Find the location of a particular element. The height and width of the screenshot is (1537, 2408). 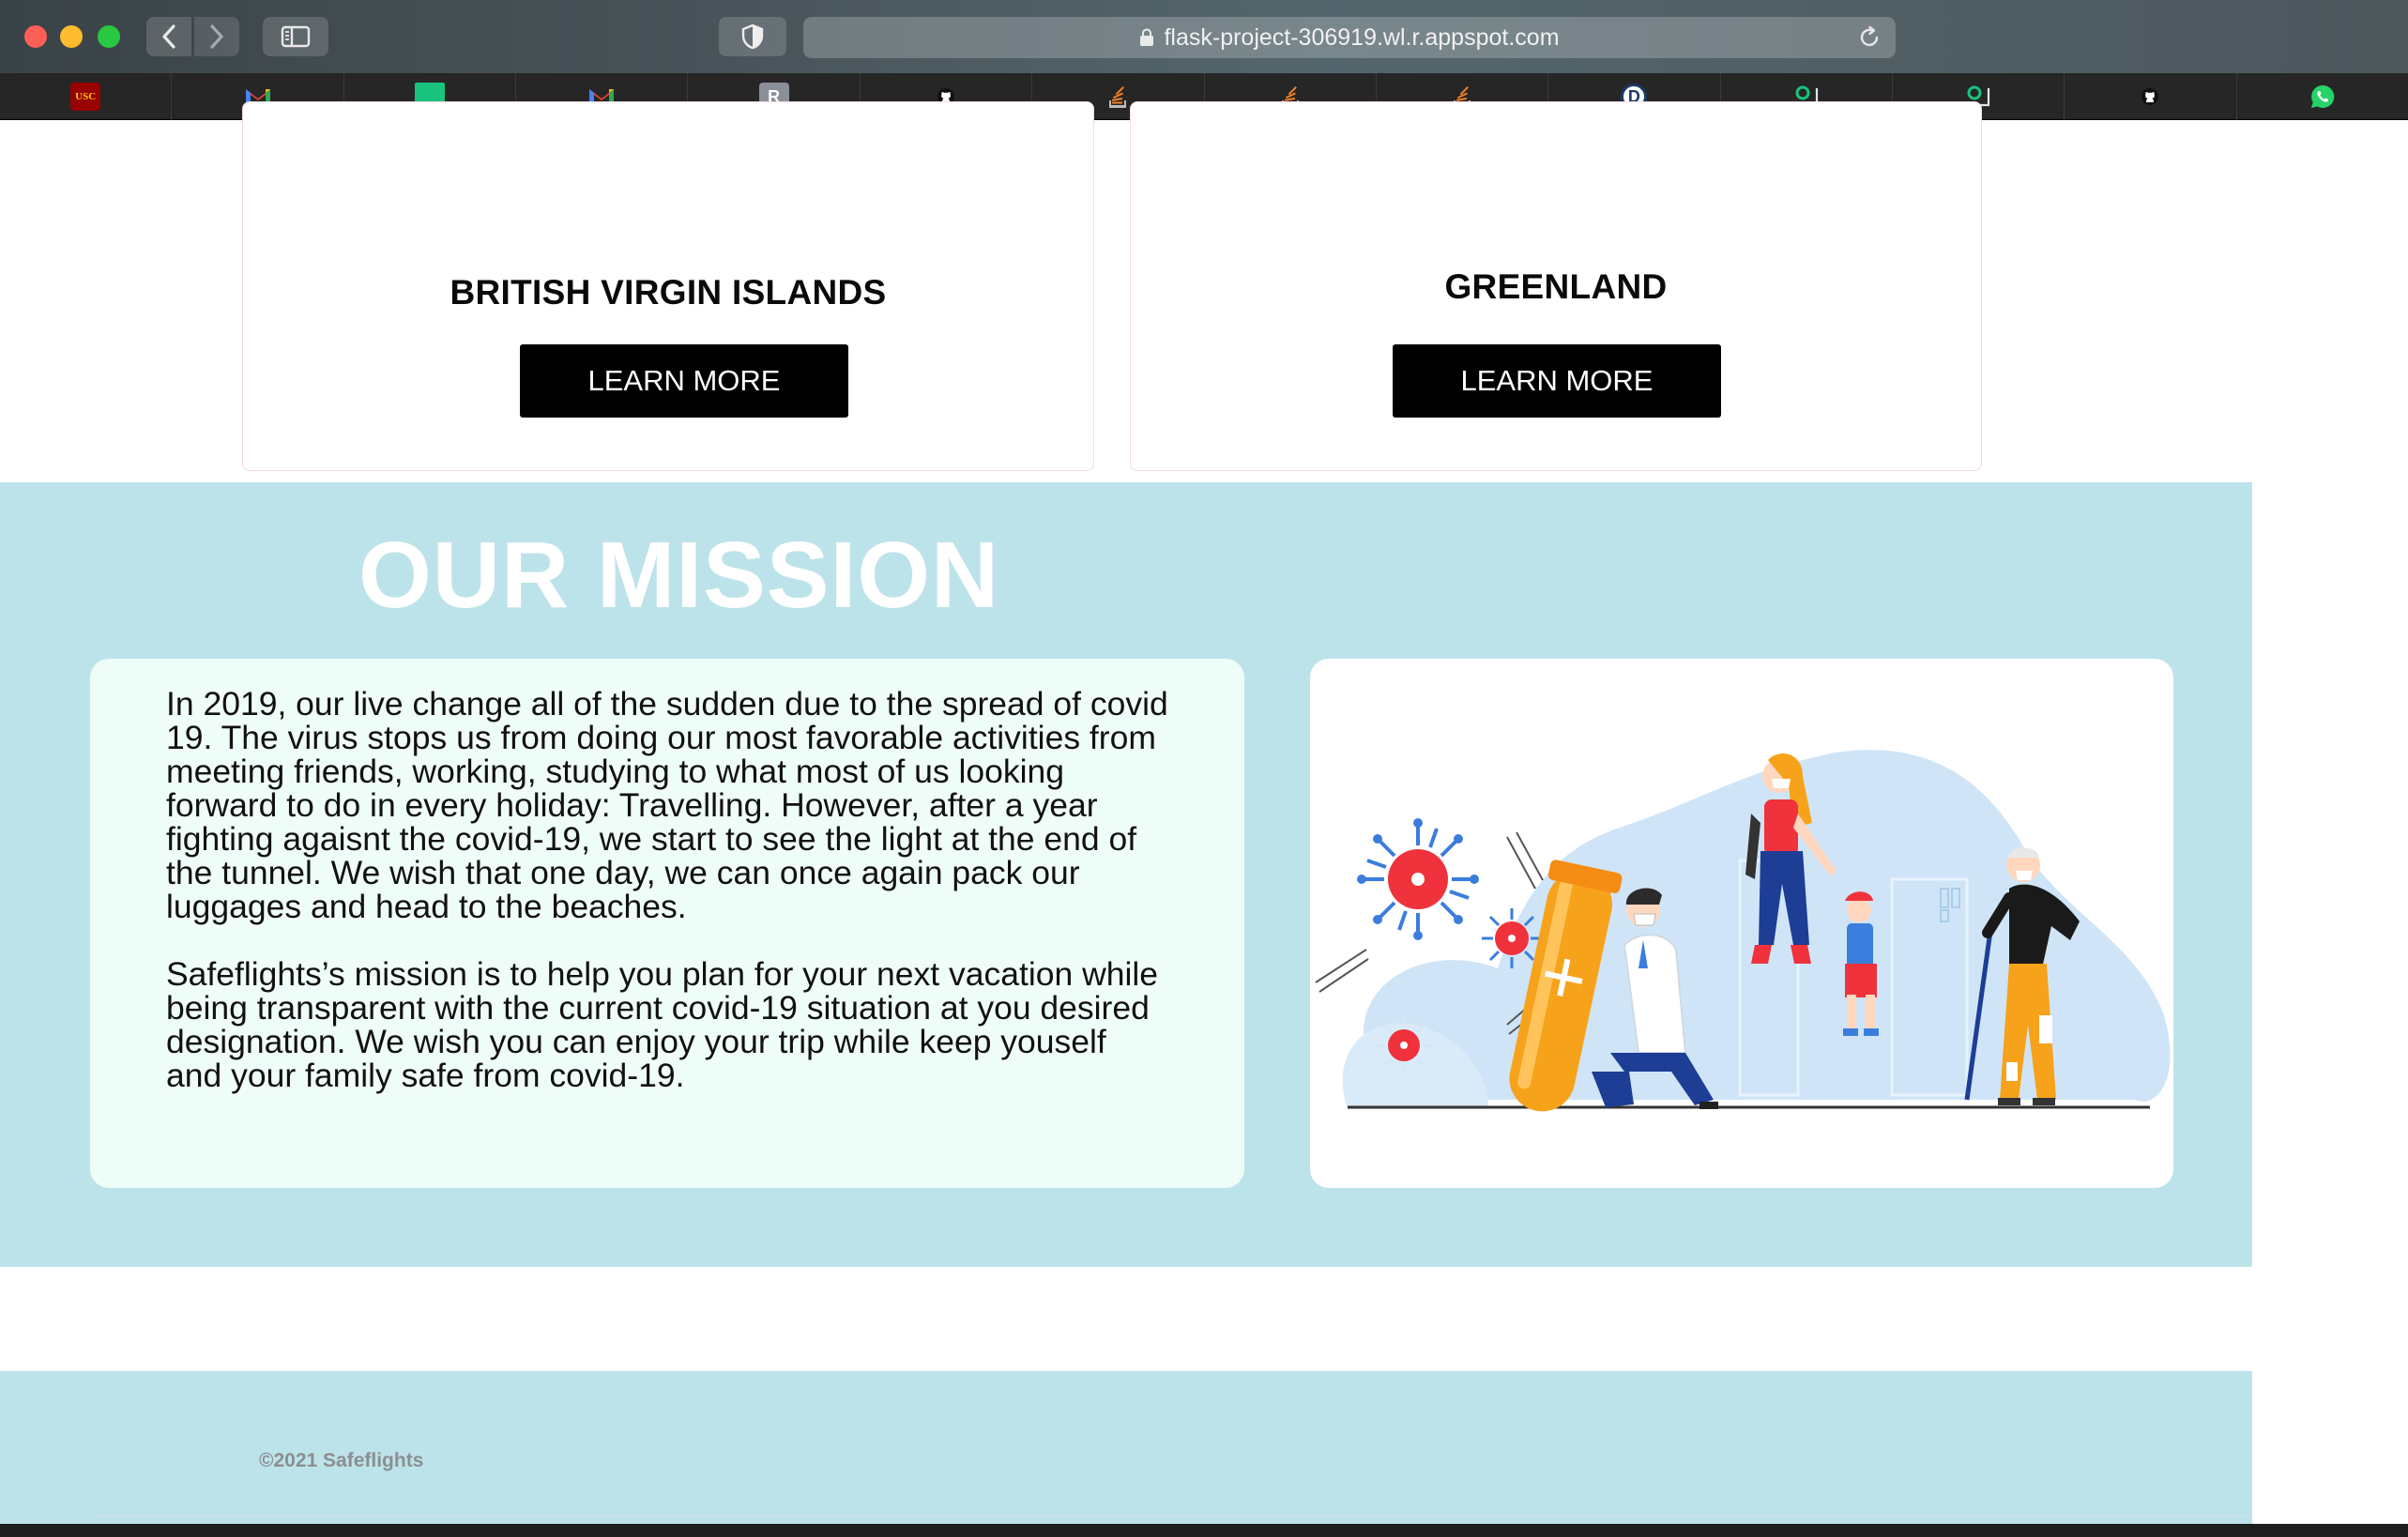

destination-card-british-virgin-islands: BRITISH VIRGIN ISLANDS LEARN MORE is located at coordinates (668, 286).